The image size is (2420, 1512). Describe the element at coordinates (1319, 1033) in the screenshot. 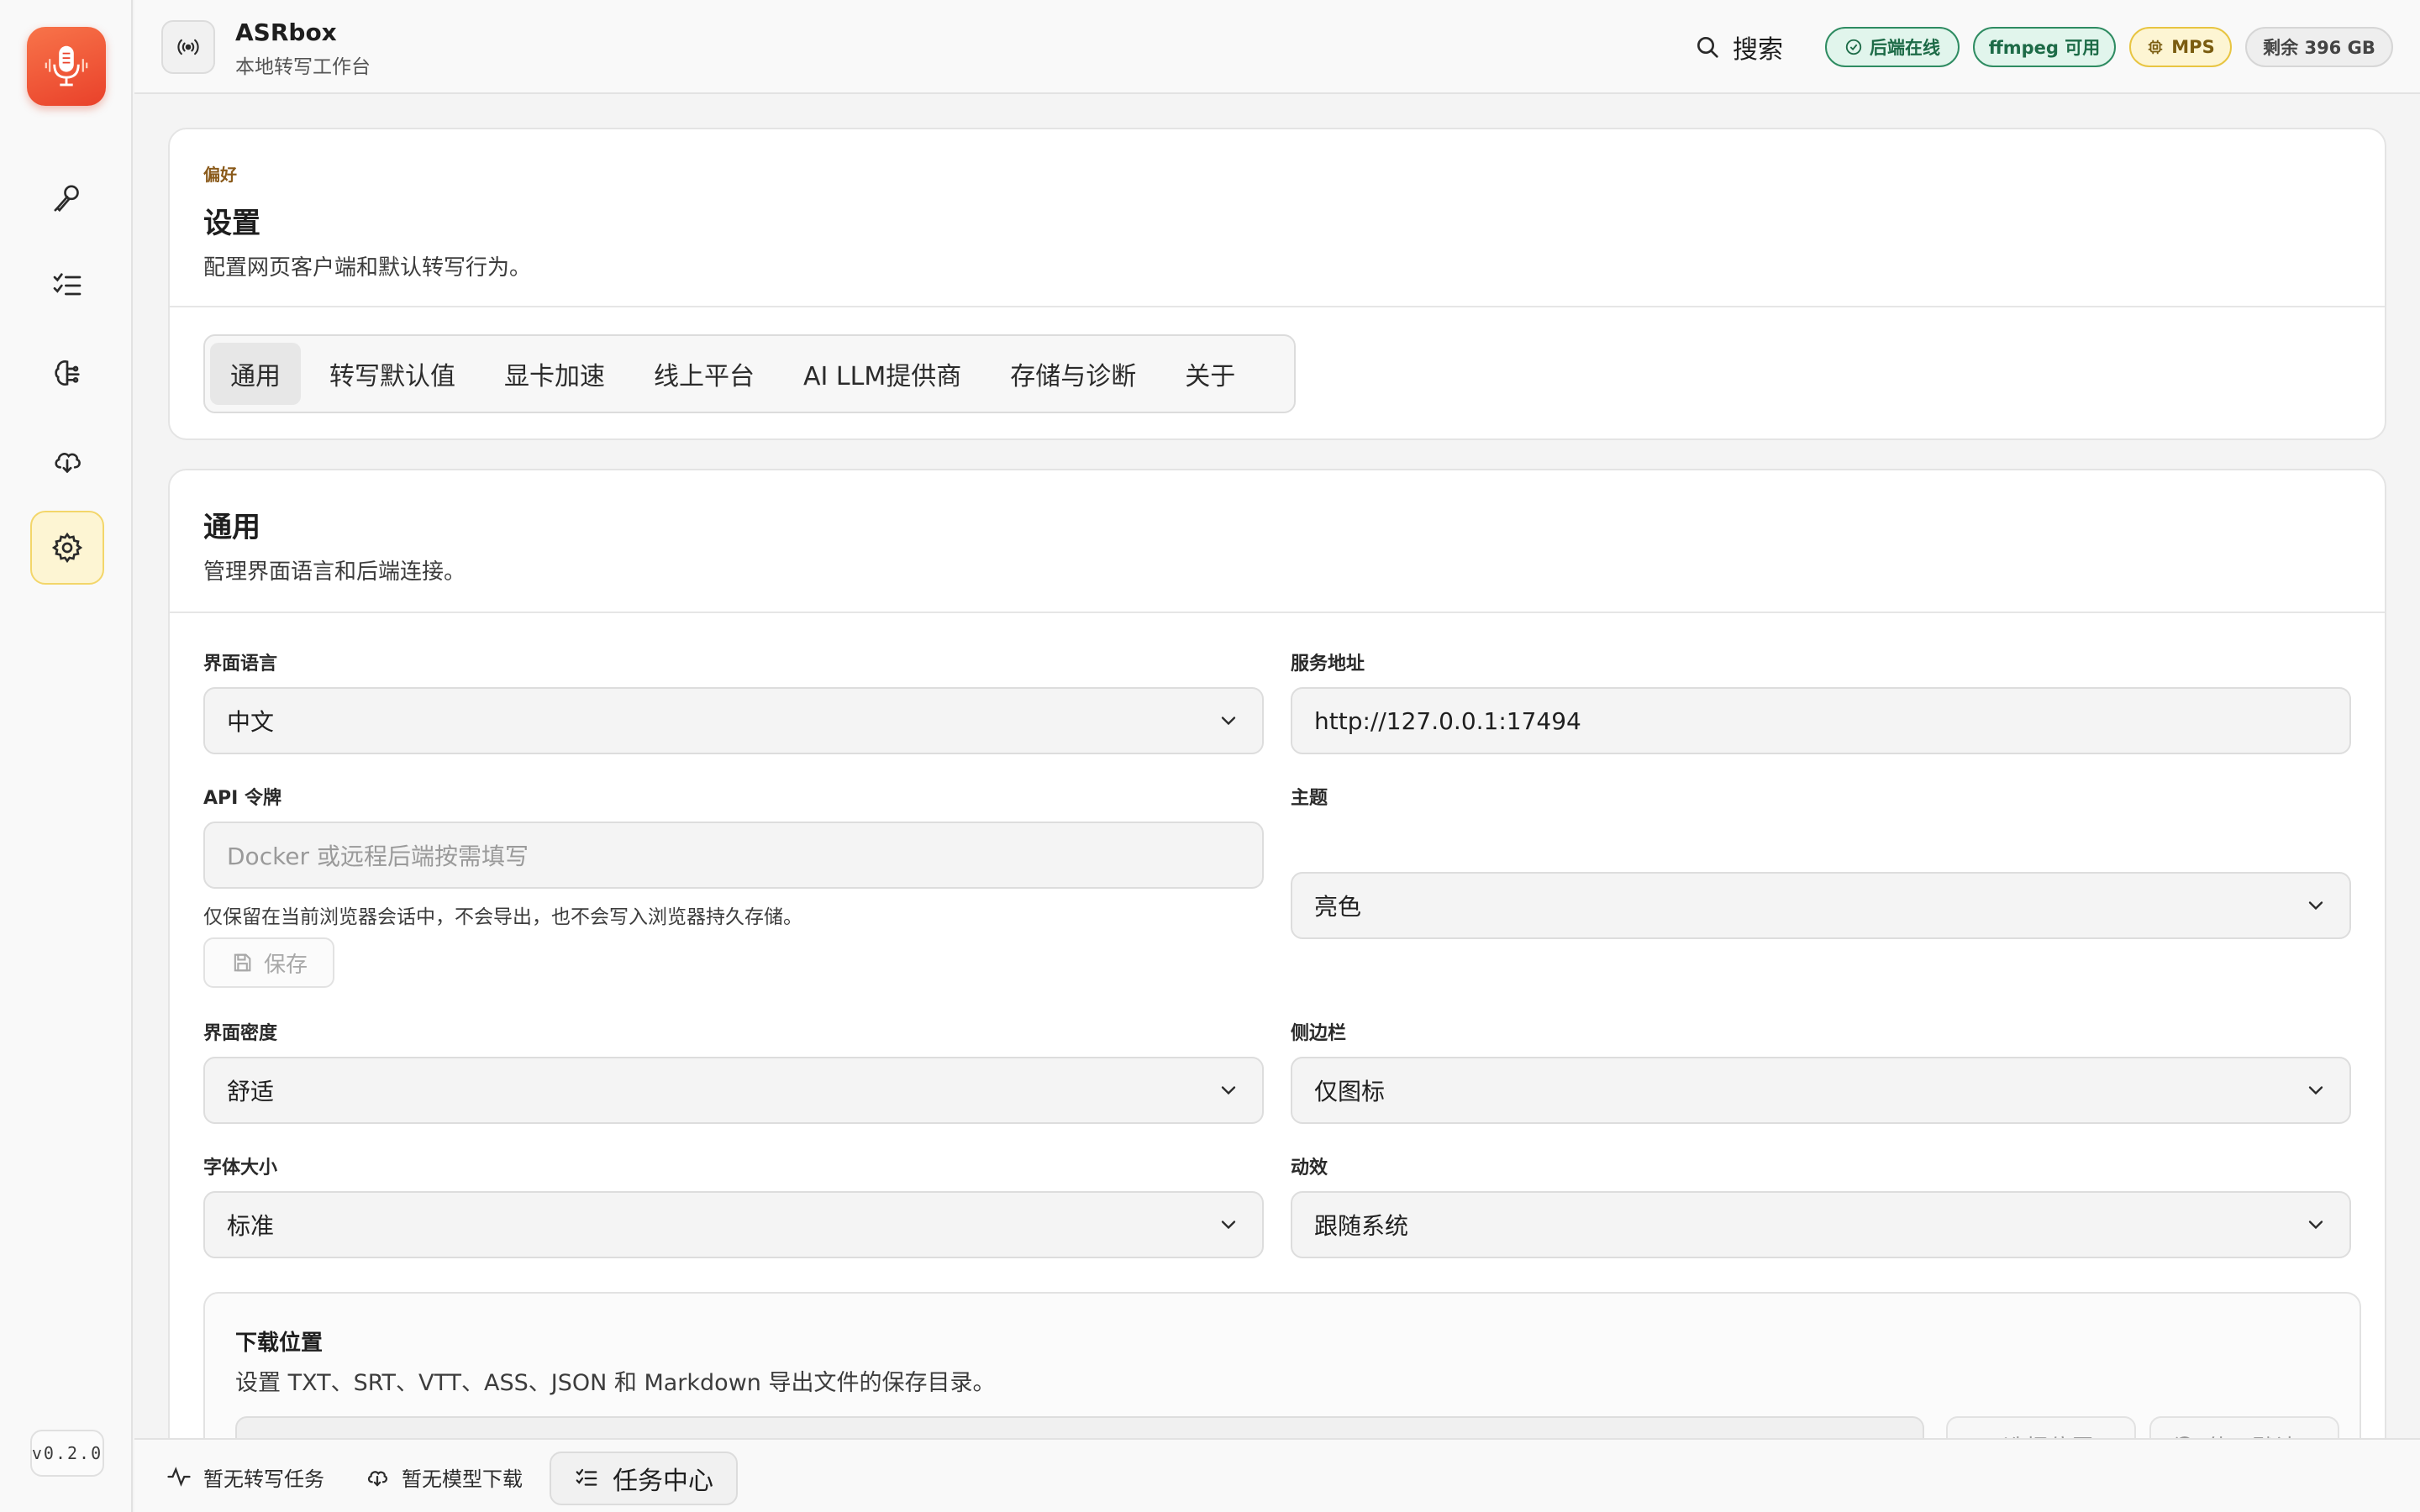

I see `sidebar-mode-label: 侧边栏` at that location.